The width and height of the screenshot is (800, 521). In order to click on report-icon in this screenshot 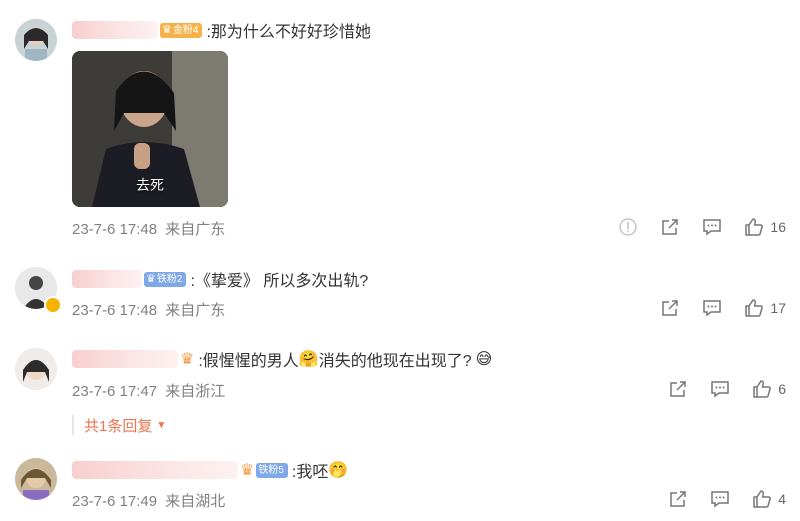, I will do `click(628, 227)`.